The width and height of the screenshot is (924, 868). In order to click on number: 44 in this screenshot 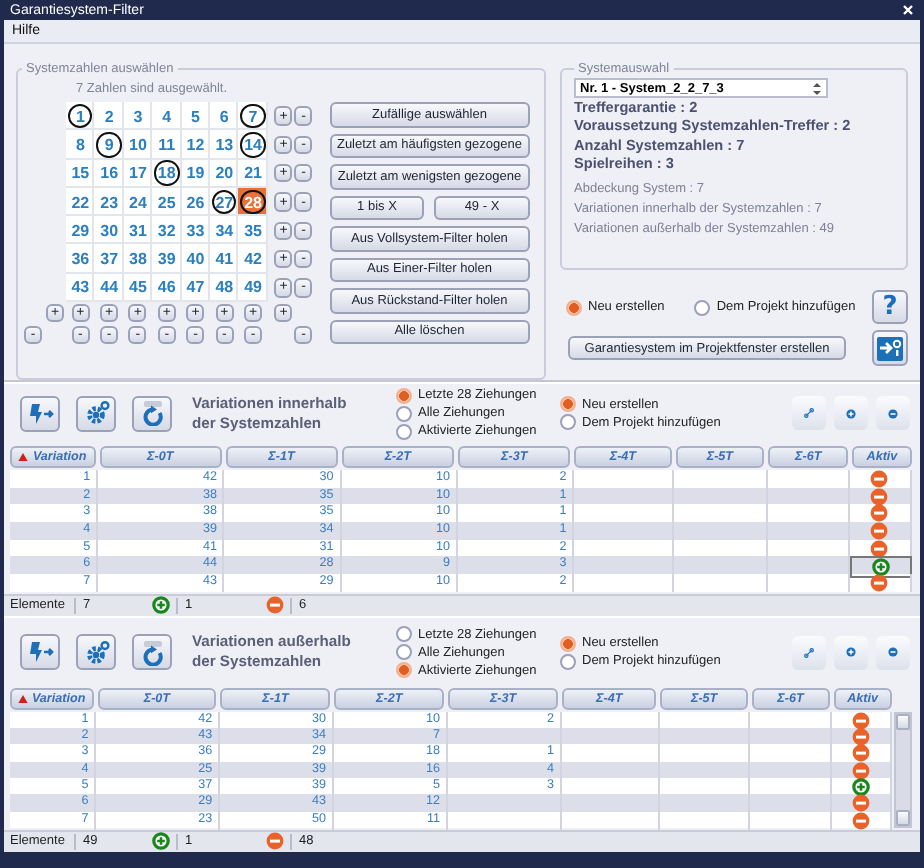, I will do `click(109, 288)`.